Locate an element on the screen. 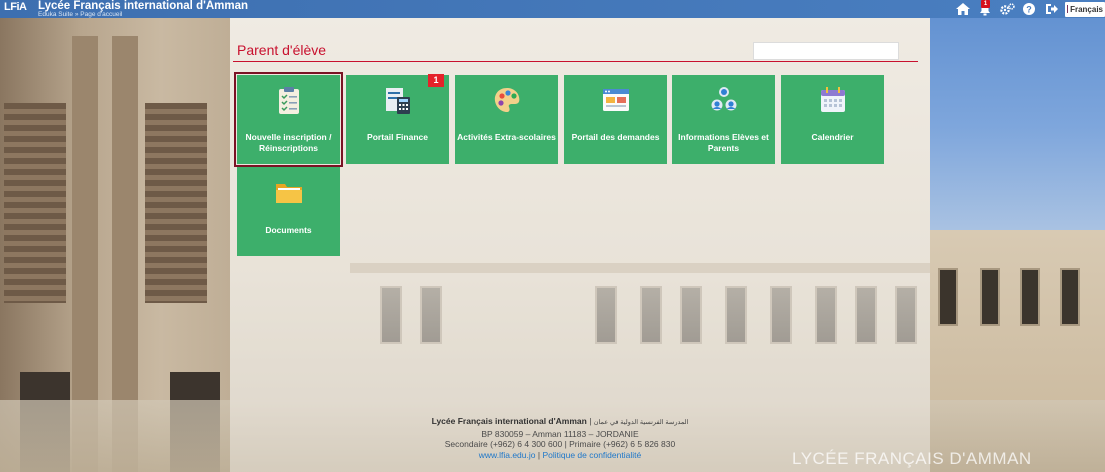 Image resolution: width=1105 pixels, height=472 pixels. folder-icon is located at coordinates (288, 193).